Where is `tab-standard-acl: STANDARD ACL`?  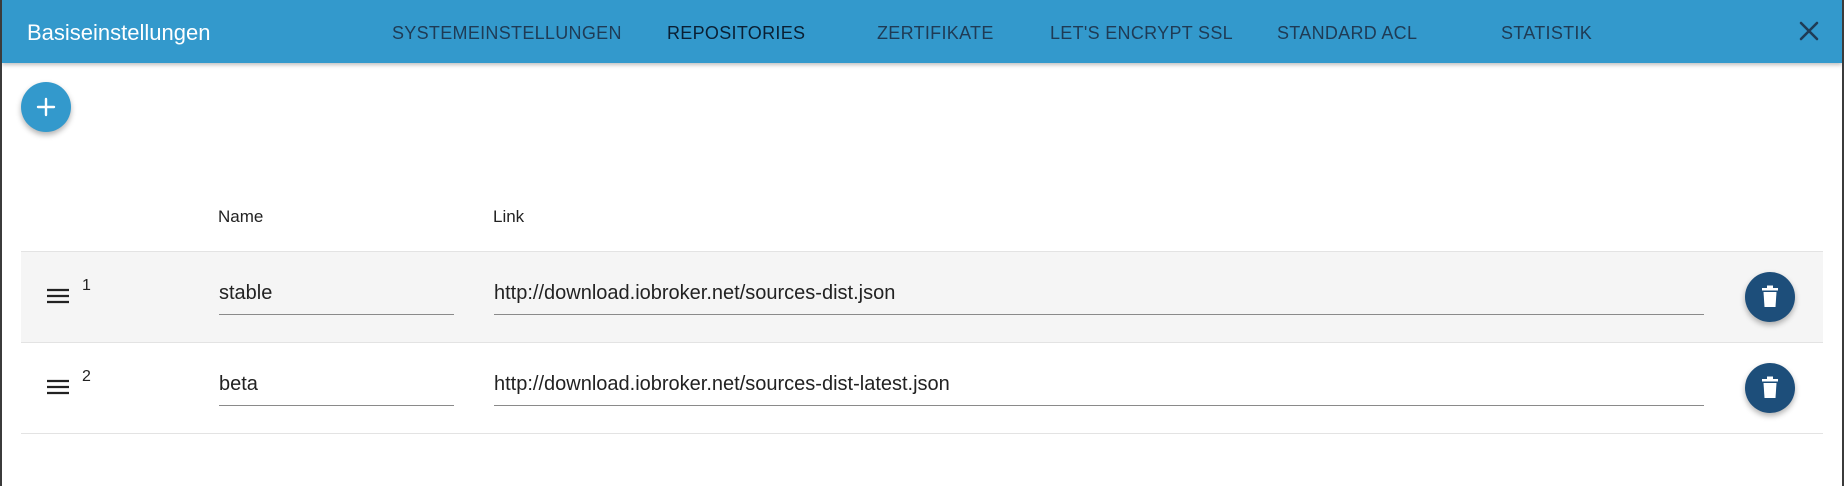
tab-standard-acl: STANDARD ACL is located at coordinates (1347, 33).